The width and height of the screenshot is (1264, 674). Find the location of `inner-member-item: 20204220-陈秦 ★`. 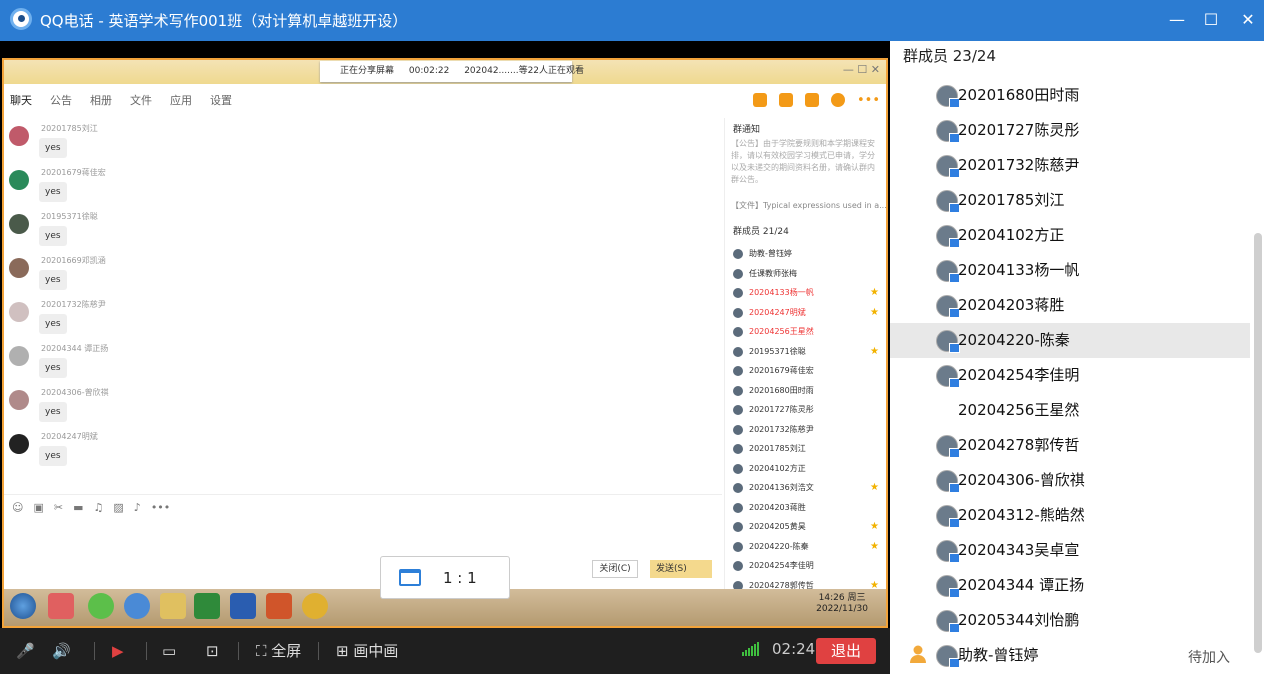

inner-member-item: 20204220-陈秦 ★ is located at coordinates (805, 547).